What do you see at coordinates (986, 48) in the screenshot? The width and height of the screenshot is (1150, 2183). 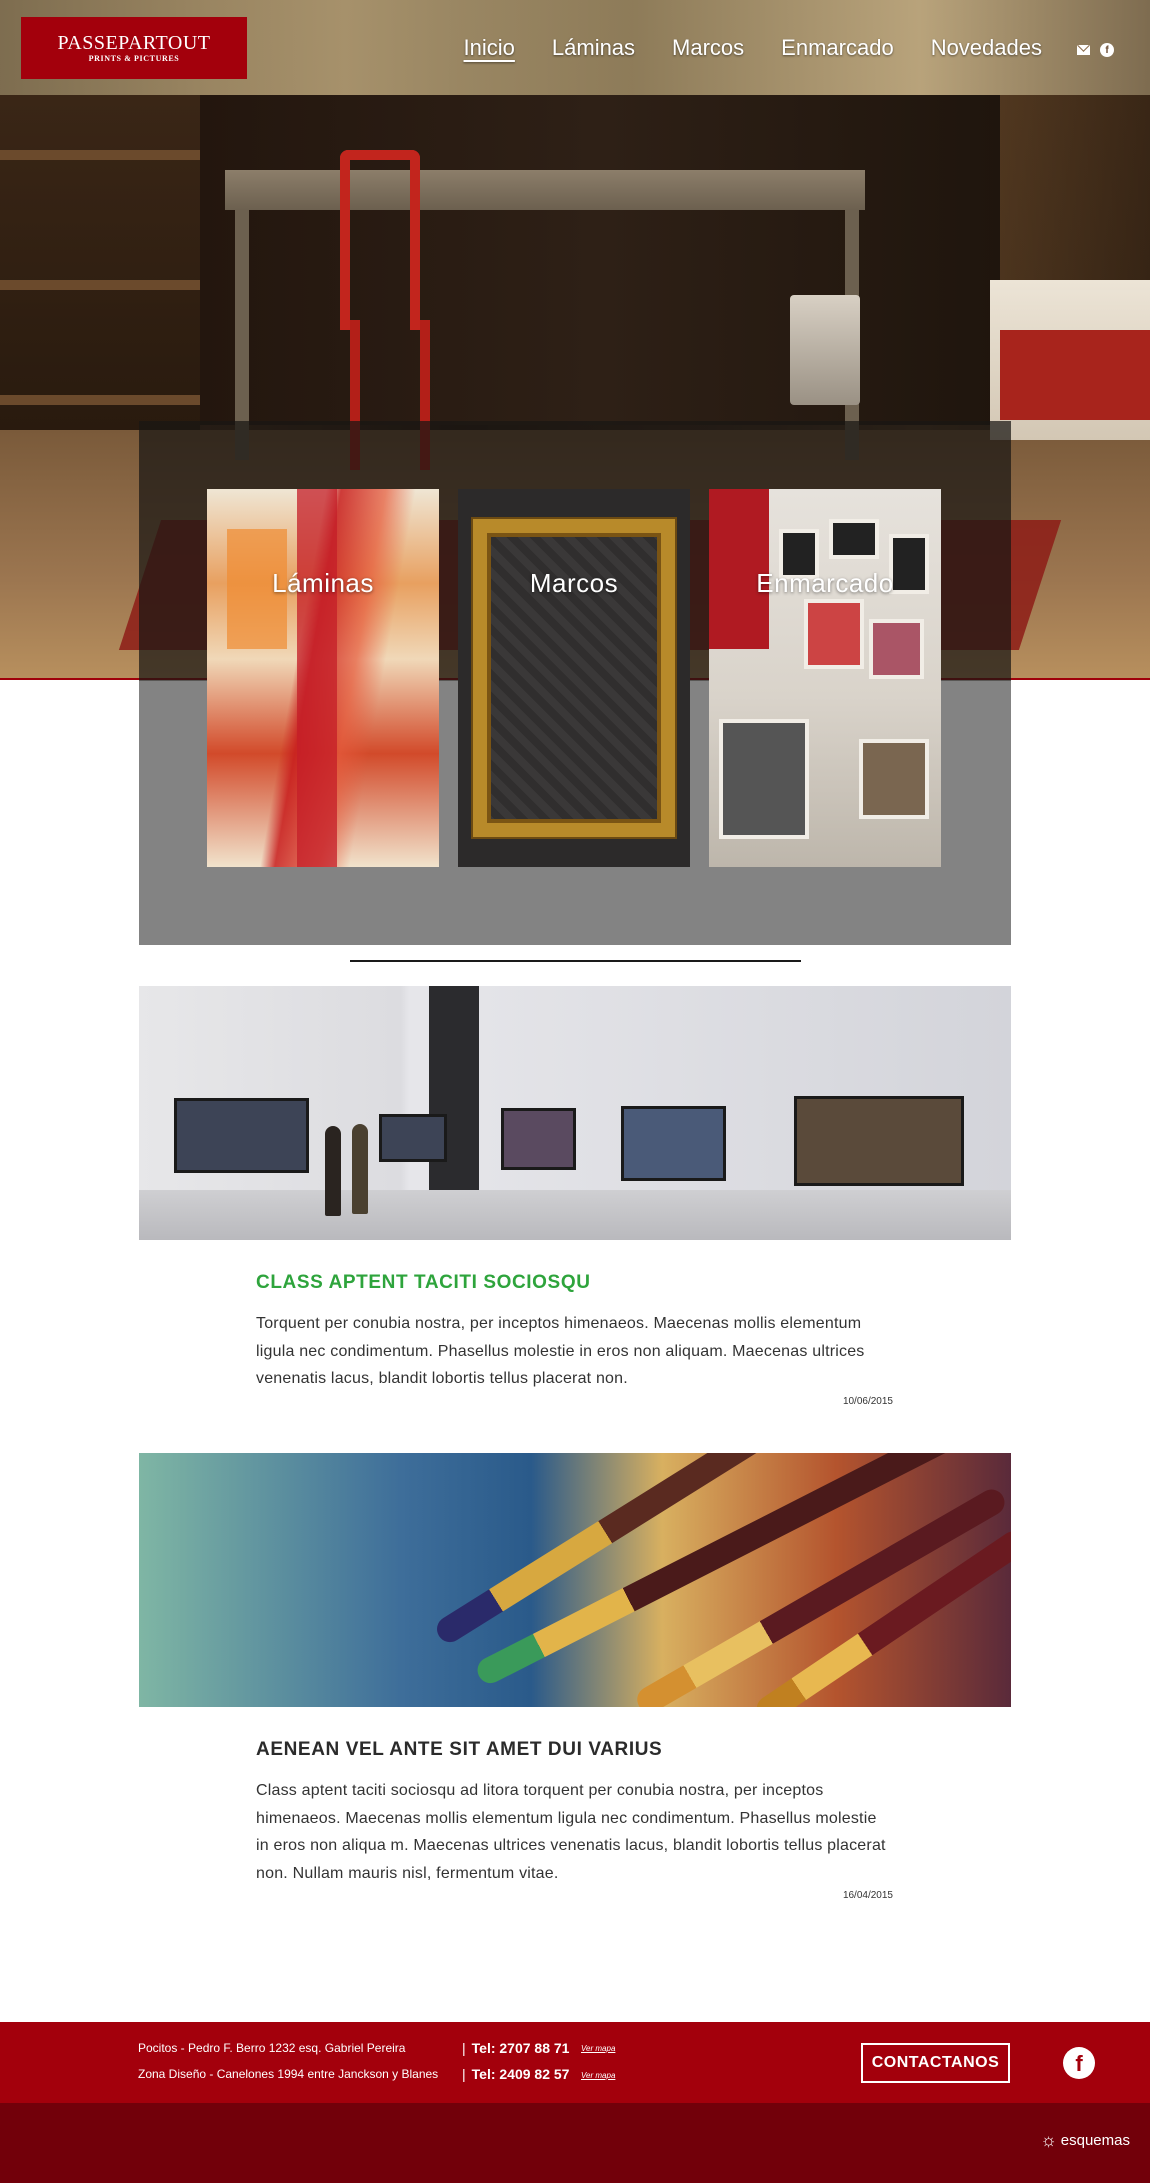 I see `nav-item-novedades: Novedades` at bounding box center [986, 48].